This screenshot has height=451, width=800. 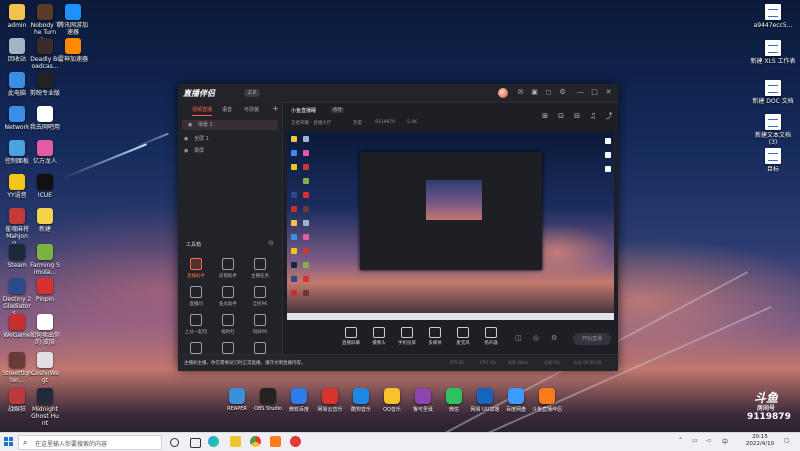 I want to click on desktop-icon: 亿万龙人, so click(x=45, y=152).